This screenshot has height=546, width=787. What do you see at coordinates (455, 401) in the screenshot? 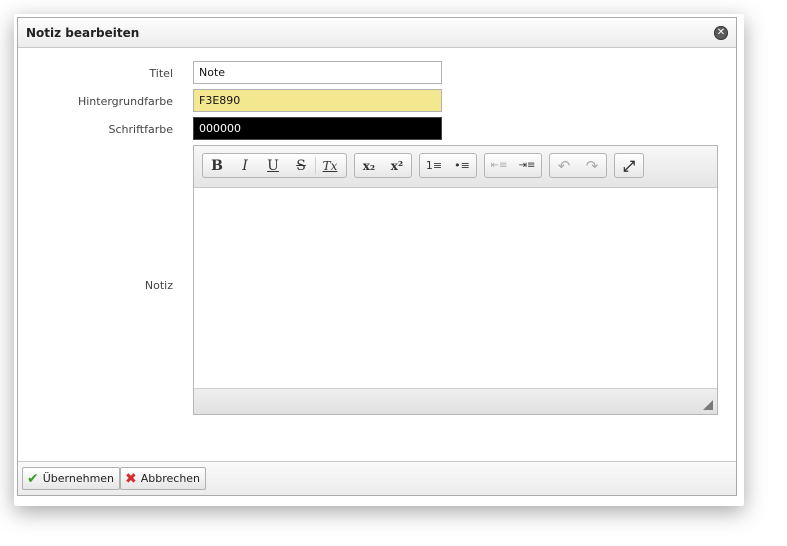
I see `editor-statusbar` at bounding box center [455, 401].